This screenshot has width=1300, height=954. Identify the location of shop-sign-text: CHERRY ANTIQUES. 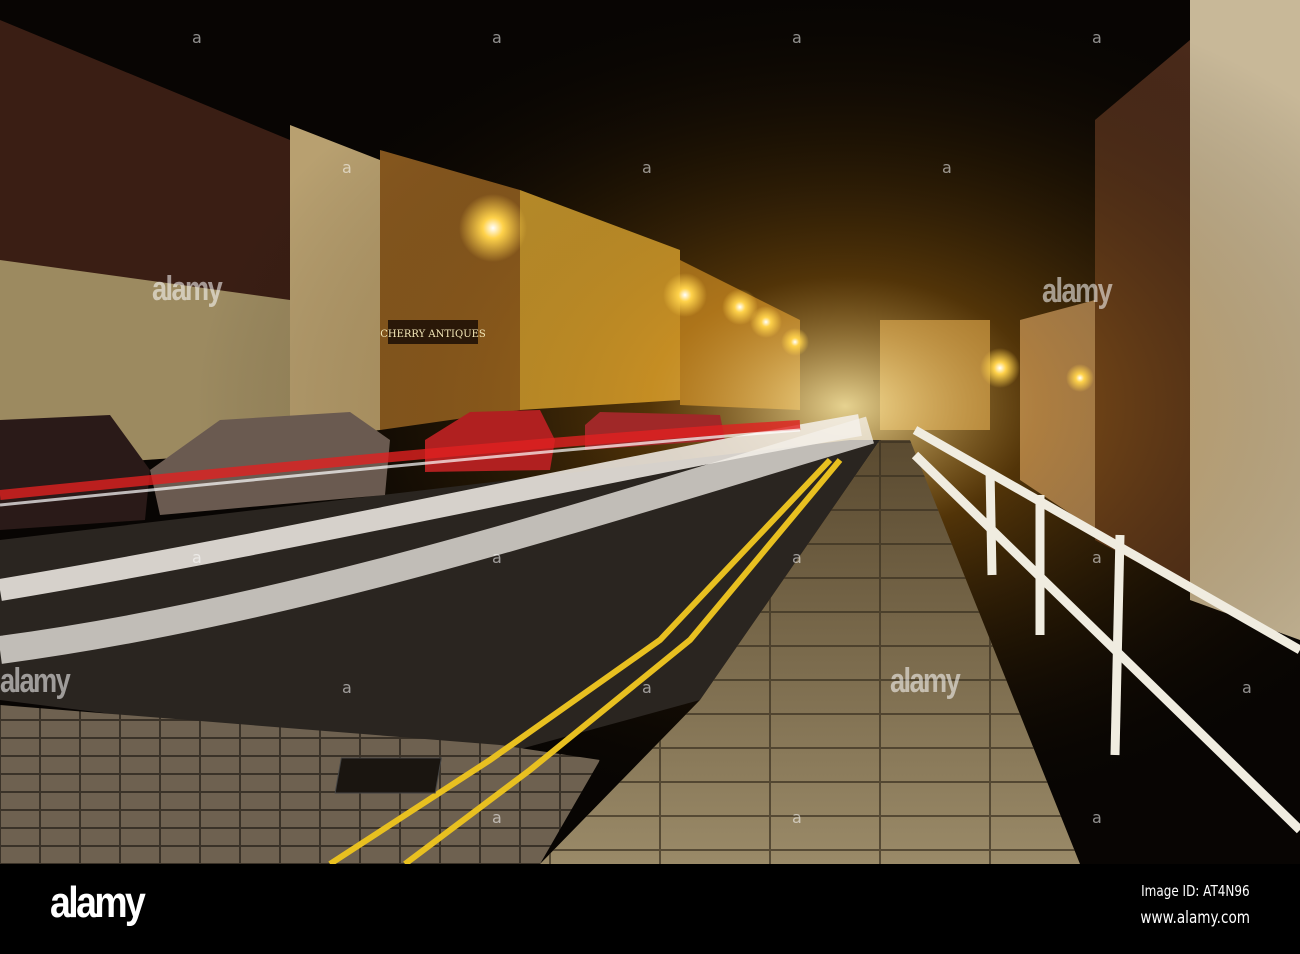
(433, 334).